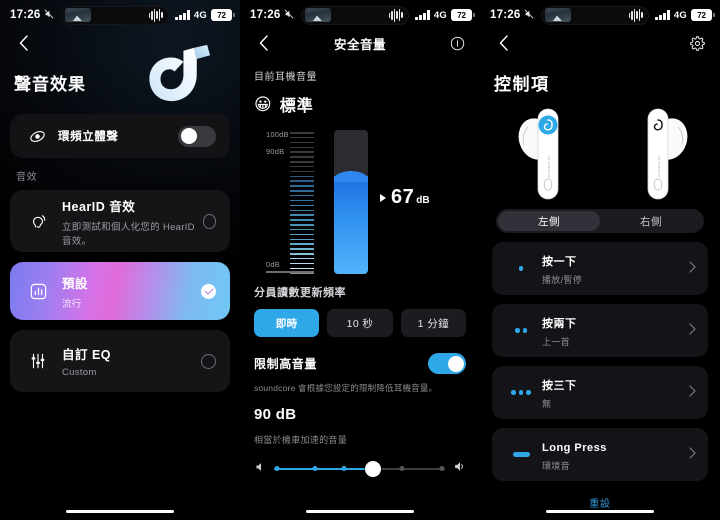  What do you see at coordinates (559, 385) in the screenshot?
I see `control-title: 按三下` at bounding box center [559, 385].